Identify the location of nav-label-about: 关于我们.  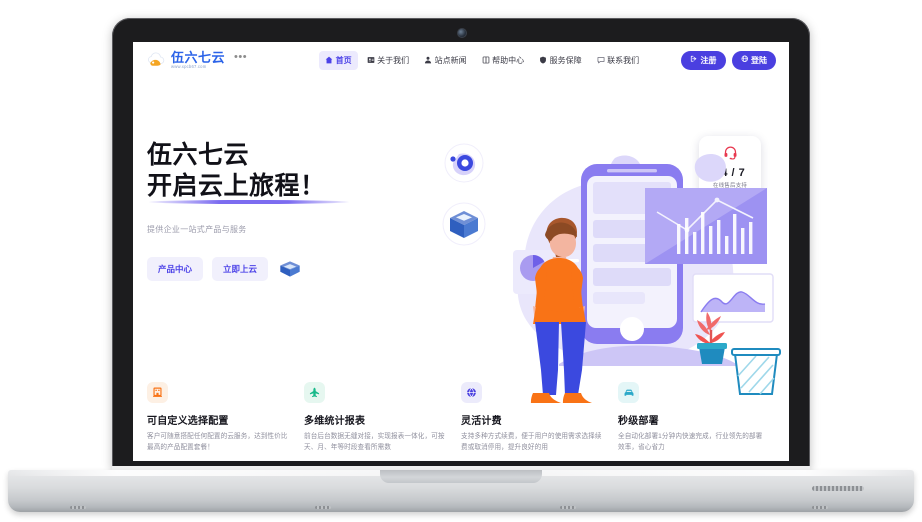
(393, 60).